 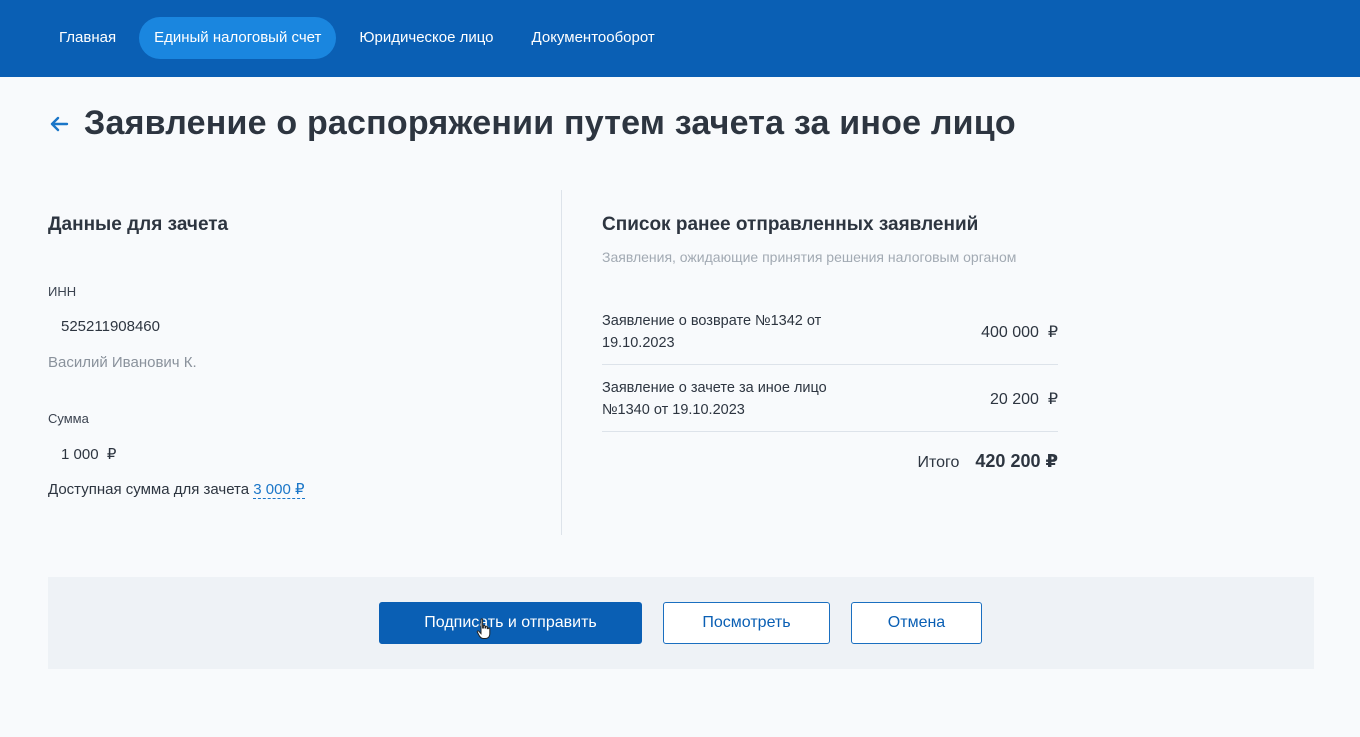 I want to click on previous-applications-title: Список ранее отправленных заявлений, so click(x=790, y=224).